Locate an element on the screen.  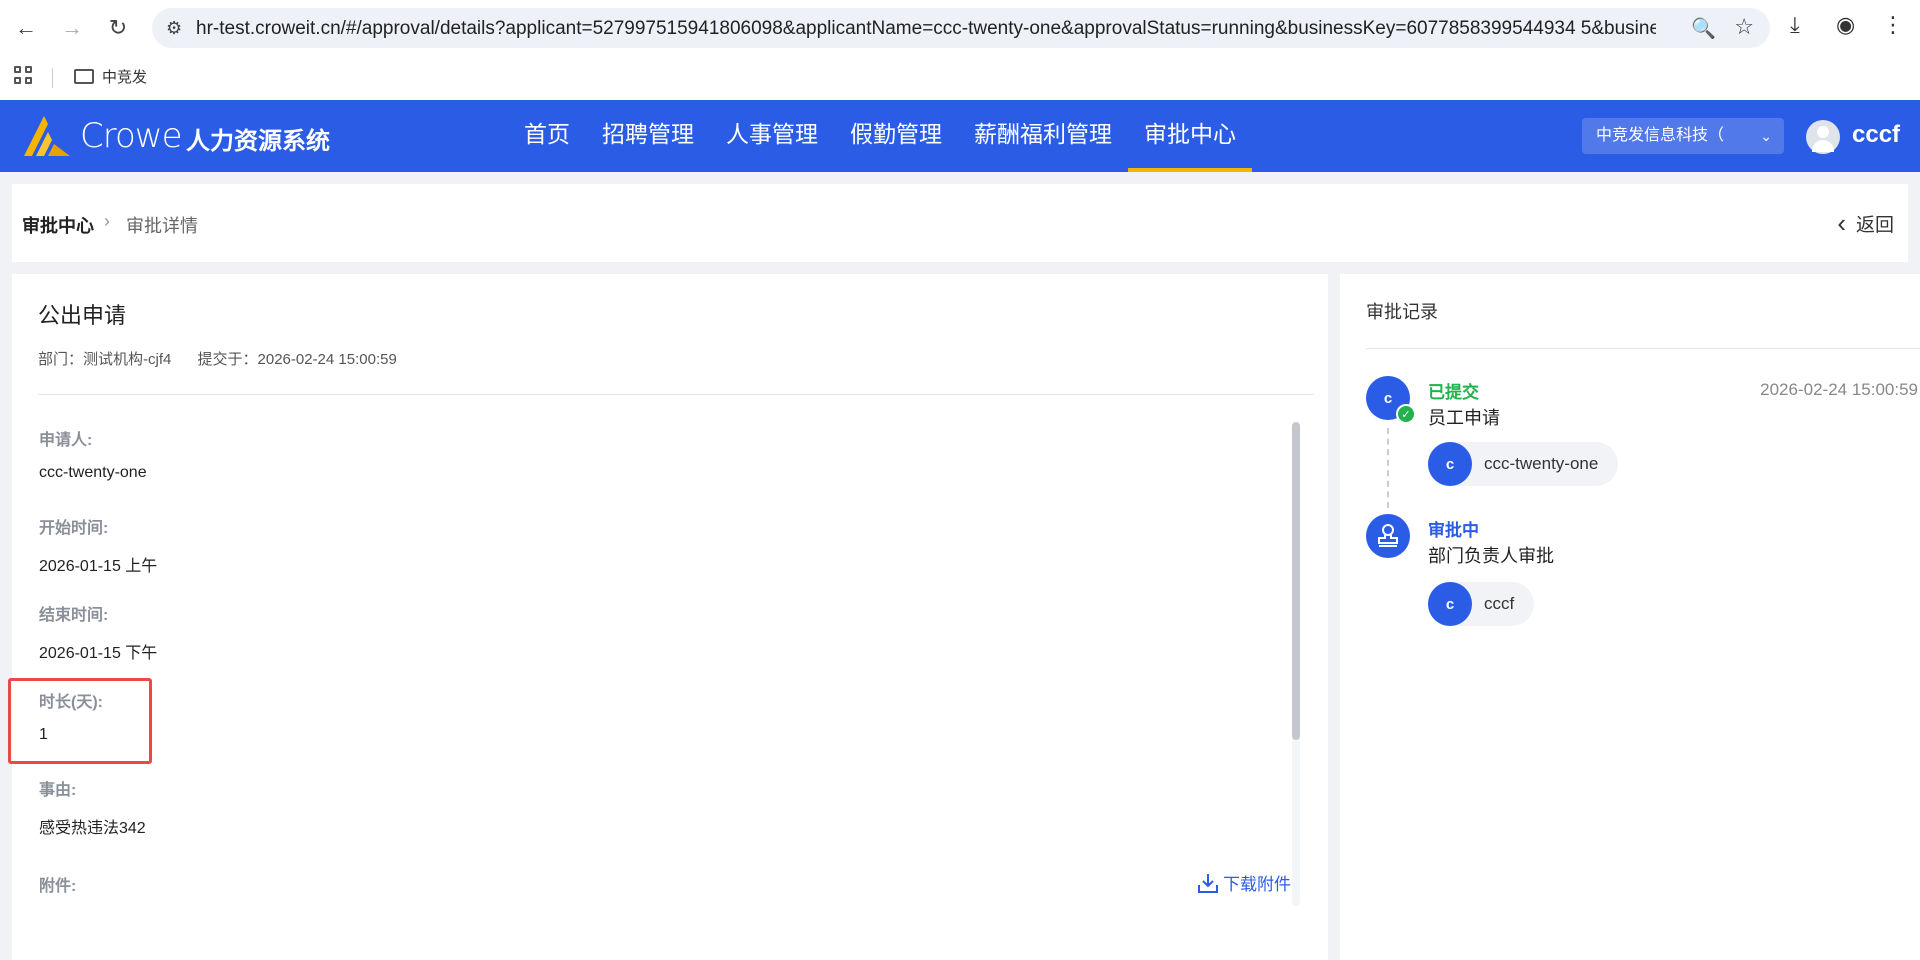
record-status: 已提交 is located at coordinates (1453, 392).